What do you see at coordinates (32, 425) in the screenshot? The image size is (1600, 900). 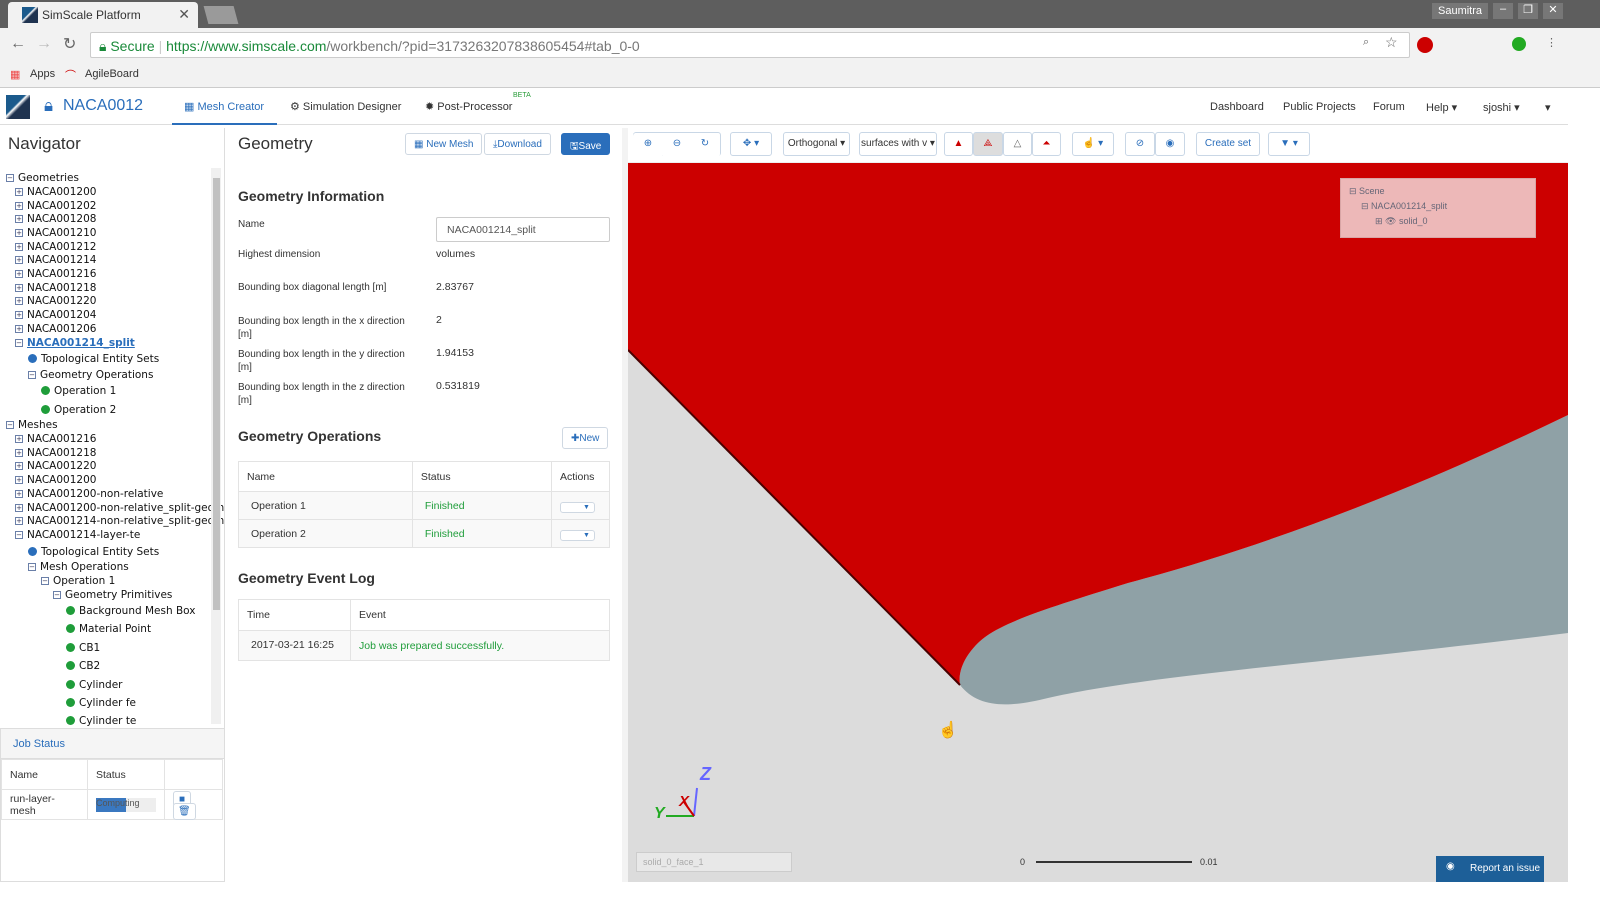 I see `tree-item: − Meshes` at bounding box center [32, 425].